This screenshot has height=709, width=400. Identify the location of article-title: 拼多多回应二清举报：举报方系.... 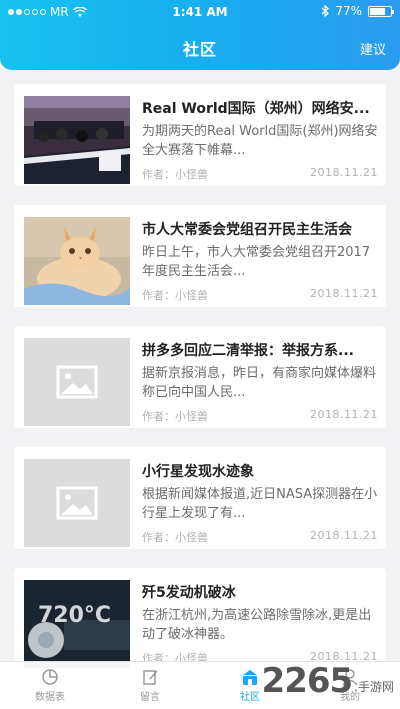
(248, 351).